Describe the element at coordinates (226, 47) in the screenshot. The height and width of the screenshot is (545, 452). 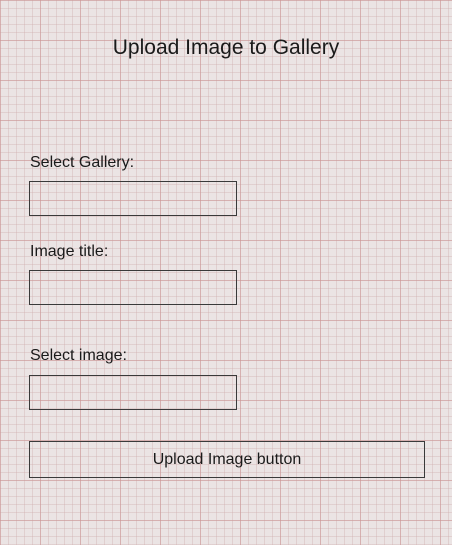
I see `page-title: Upload Image to Gallery` at that location.